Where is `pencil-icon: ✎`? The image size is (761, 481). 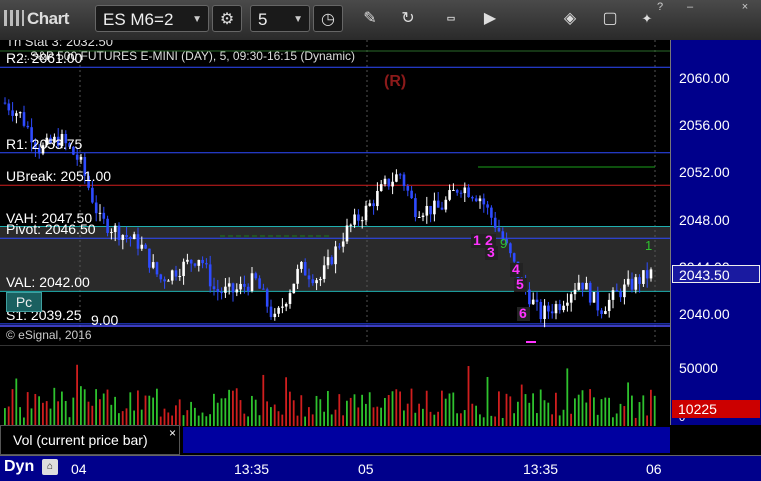
pencil-icon: ✎ is located at coordinates (370, 18).